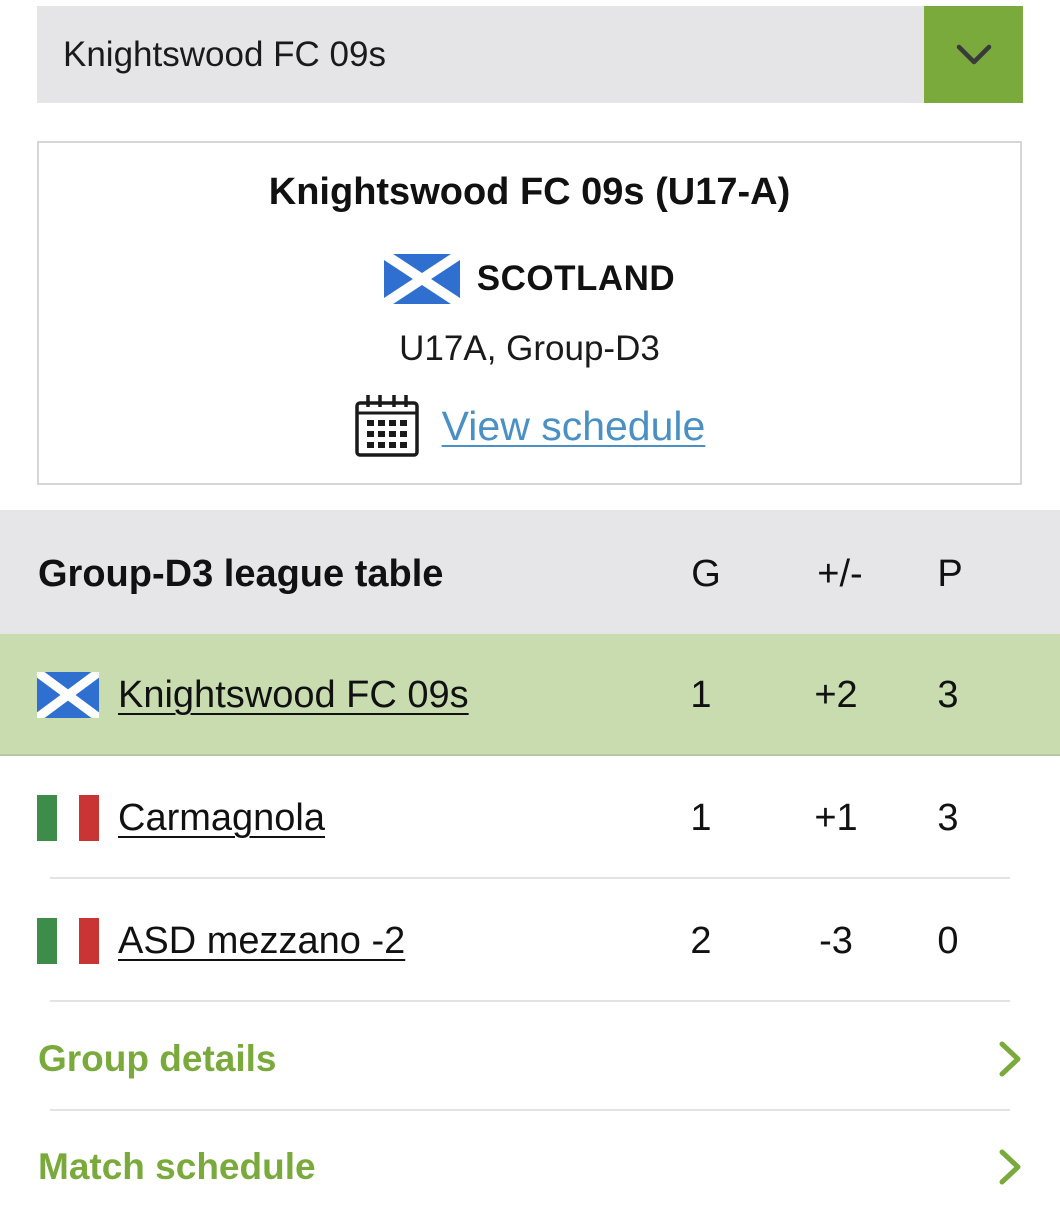 This screenshot has width=1060, height=1223. I want to click on group-details-label: Group details, so click(157, 1058).